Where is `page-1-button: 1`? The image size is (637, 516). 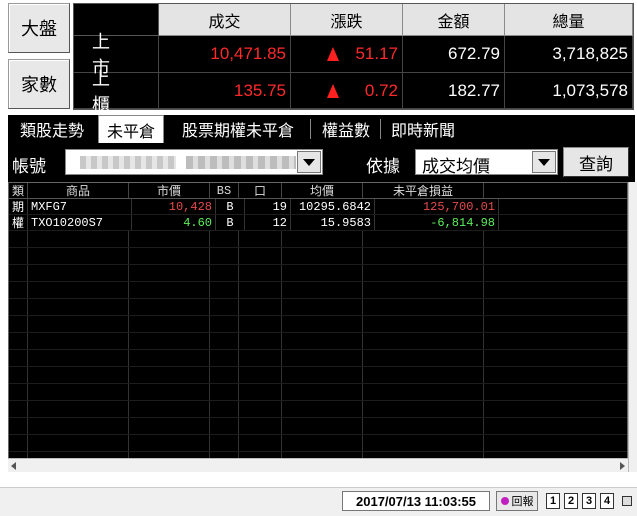 page-1-button: 1 is located at coordinates (553, 501).